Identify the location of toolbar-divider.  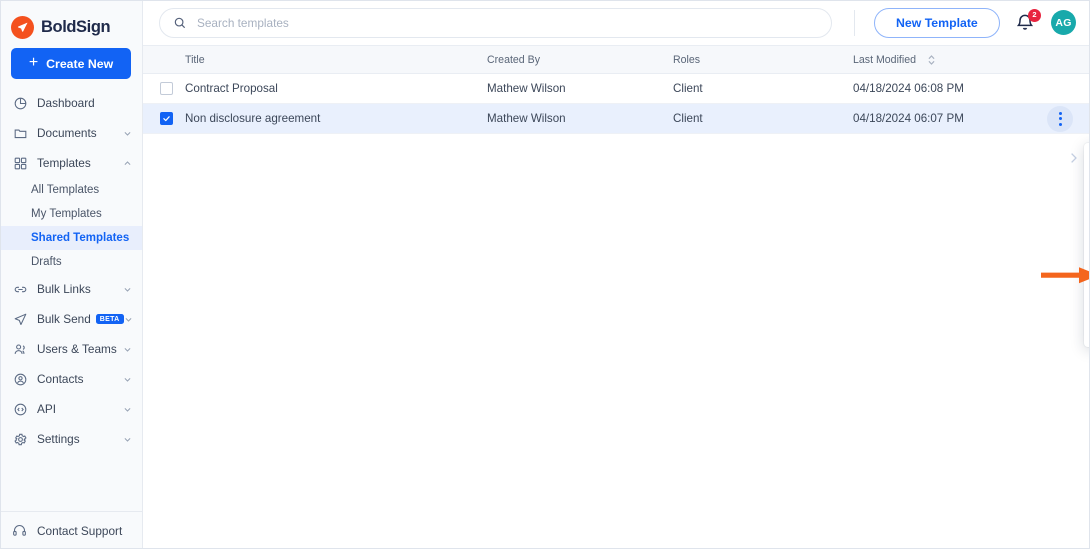
(854, 22).